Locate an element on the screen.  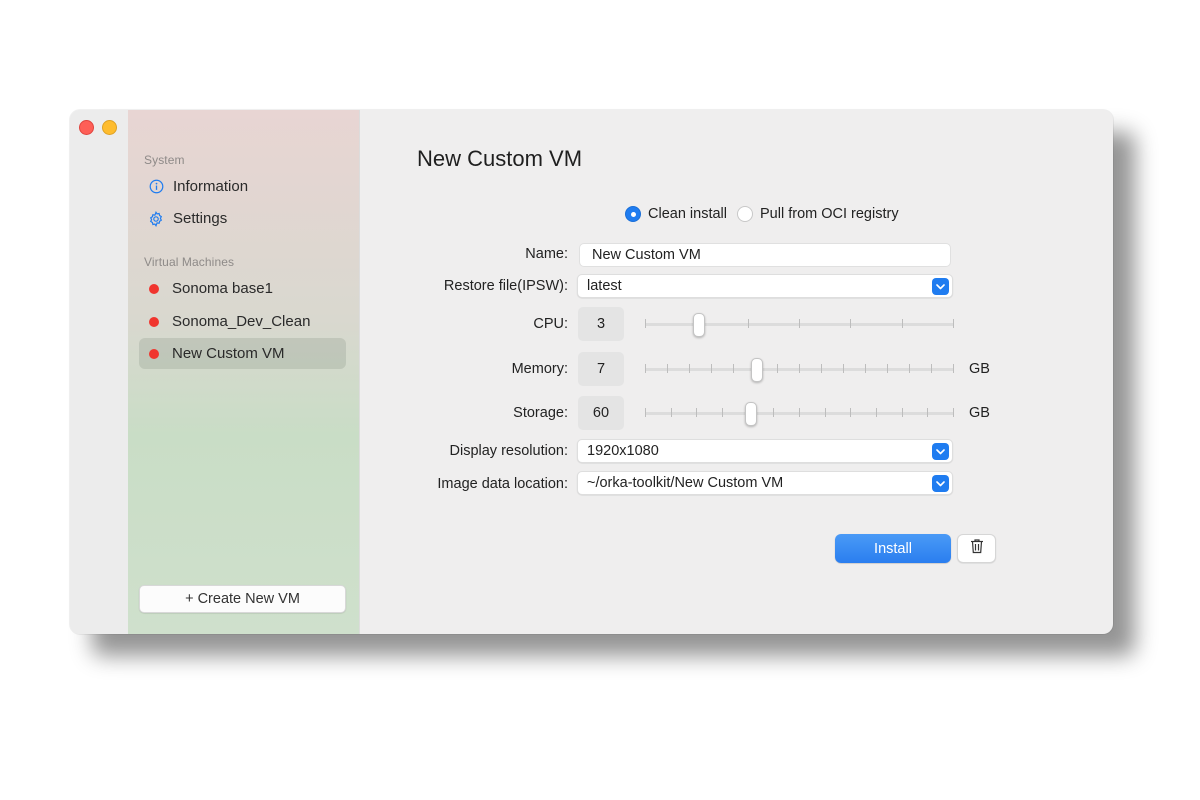
storage-slider is located at coordinates (799, 413).